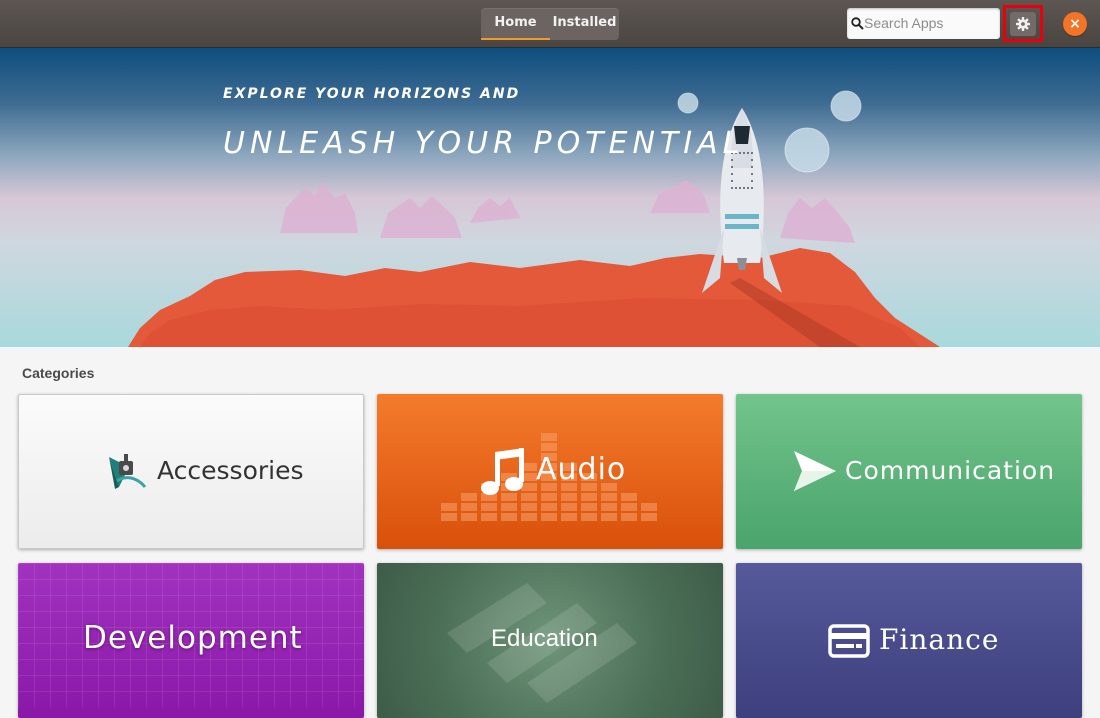  I want to click on category-communication: Communication, so click(909, 471).